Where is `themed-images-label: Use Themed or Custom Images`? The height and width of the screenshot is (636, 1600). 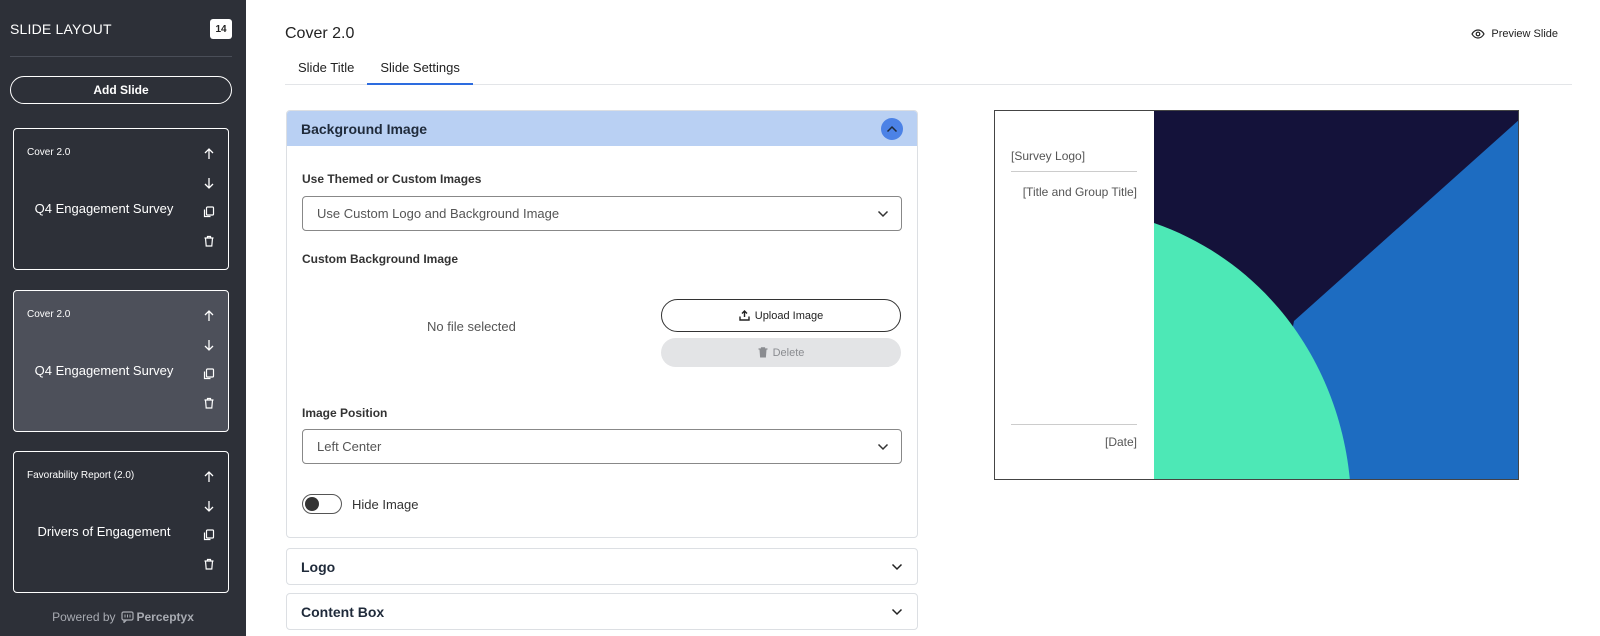
themed-images-label: Use Themed or Custom Images is located at coordinates (392, 179).